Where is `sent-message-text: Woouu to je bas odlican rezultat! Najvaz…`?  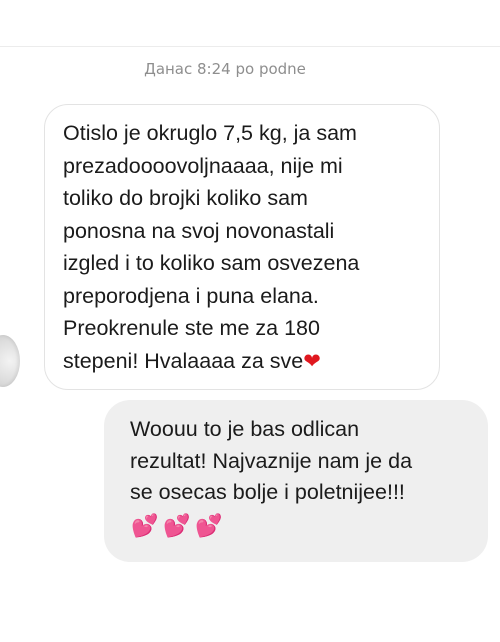
sent-message-text: Woouu to je bas odlican rezultat! Najvaz… is located at coordinates (271, 460).